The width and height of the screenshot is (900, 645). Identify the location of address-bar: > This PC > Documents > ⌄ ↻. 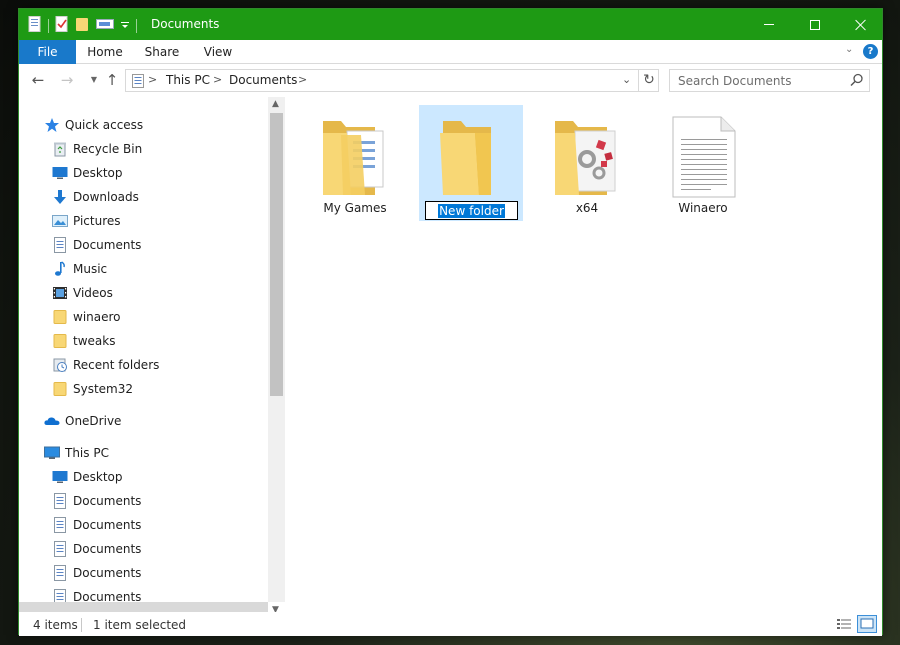
(392, 80).